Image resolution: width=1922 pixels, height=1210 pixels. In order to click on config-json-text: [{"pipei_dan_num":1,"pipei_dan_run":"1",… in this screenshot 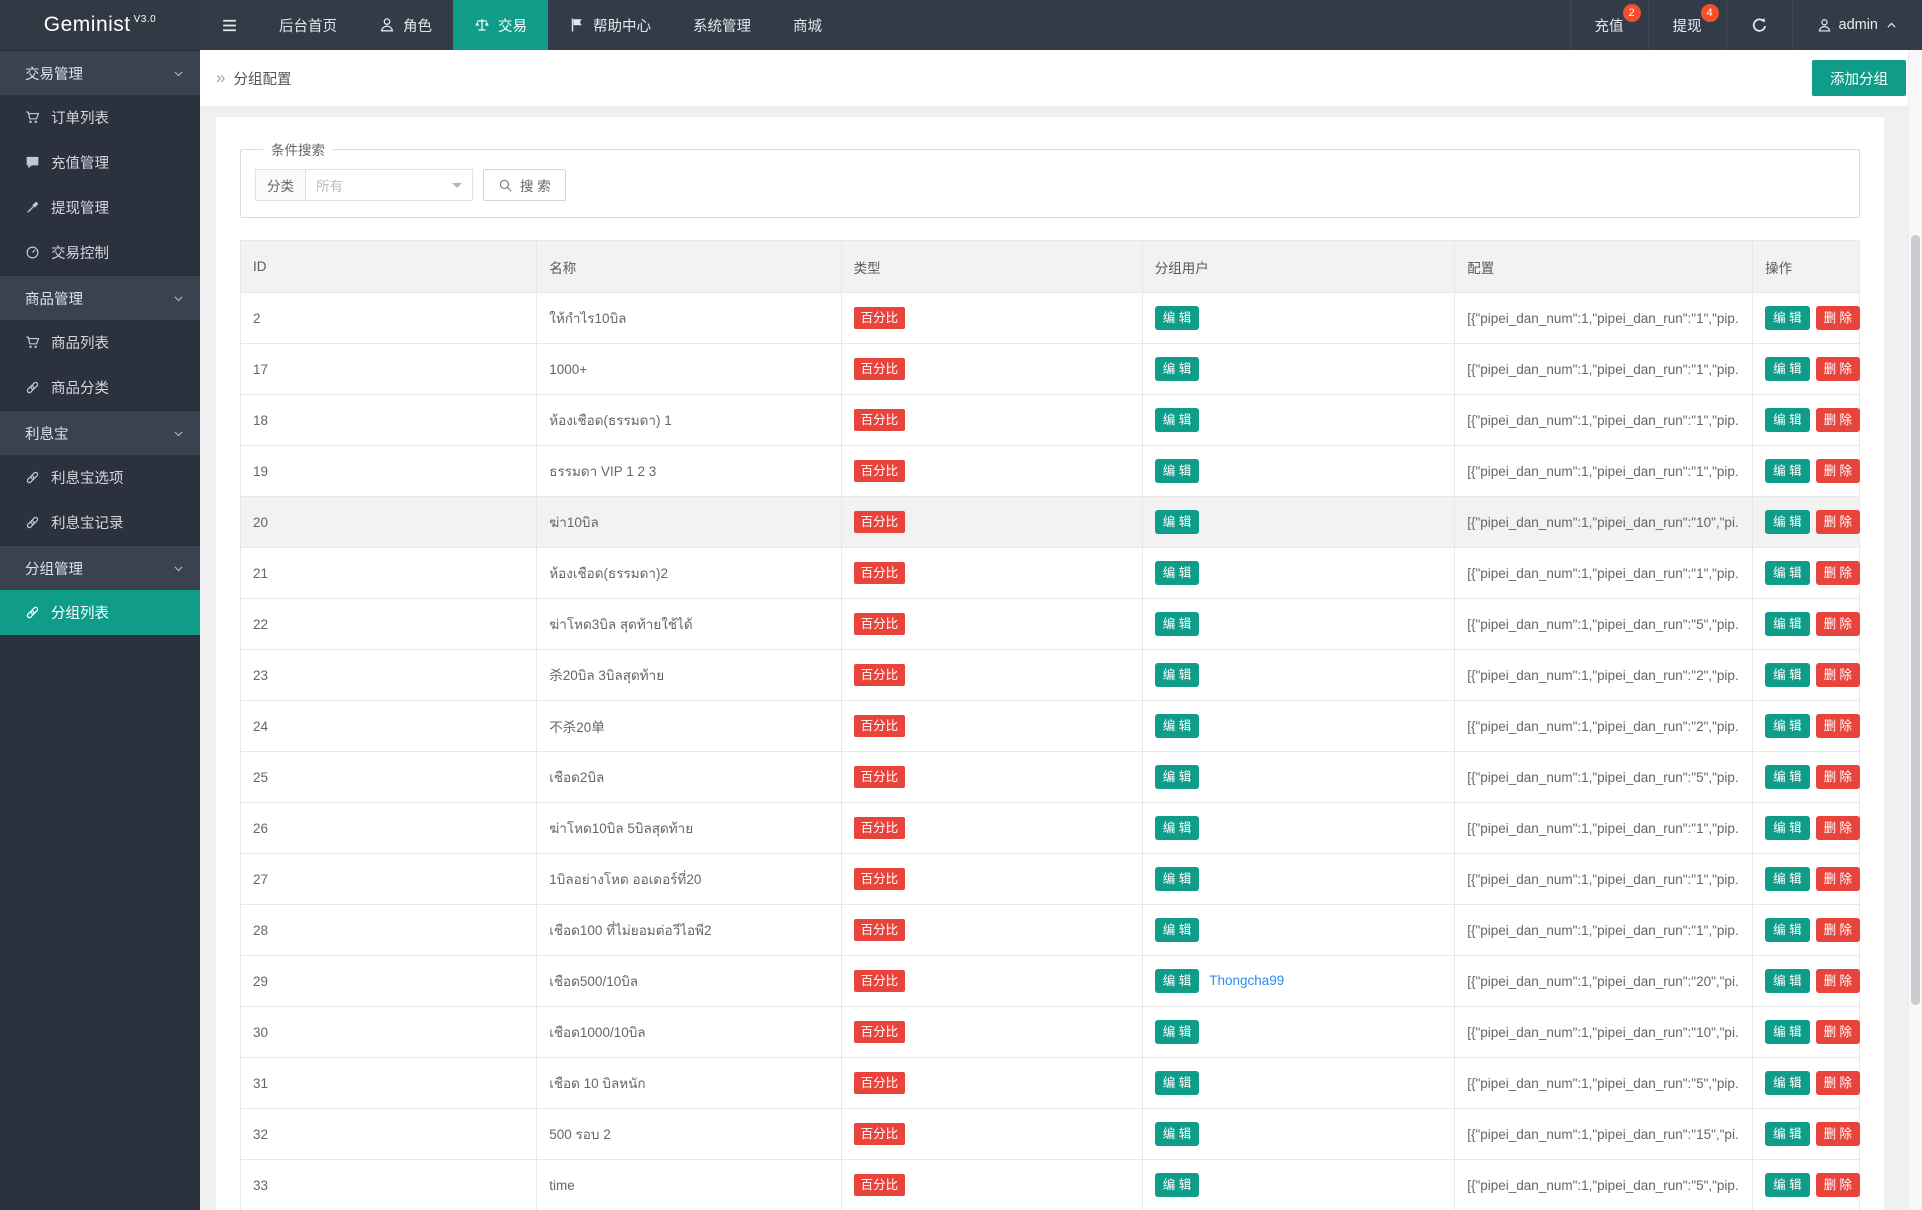, I will do `click(1604, 369)`.